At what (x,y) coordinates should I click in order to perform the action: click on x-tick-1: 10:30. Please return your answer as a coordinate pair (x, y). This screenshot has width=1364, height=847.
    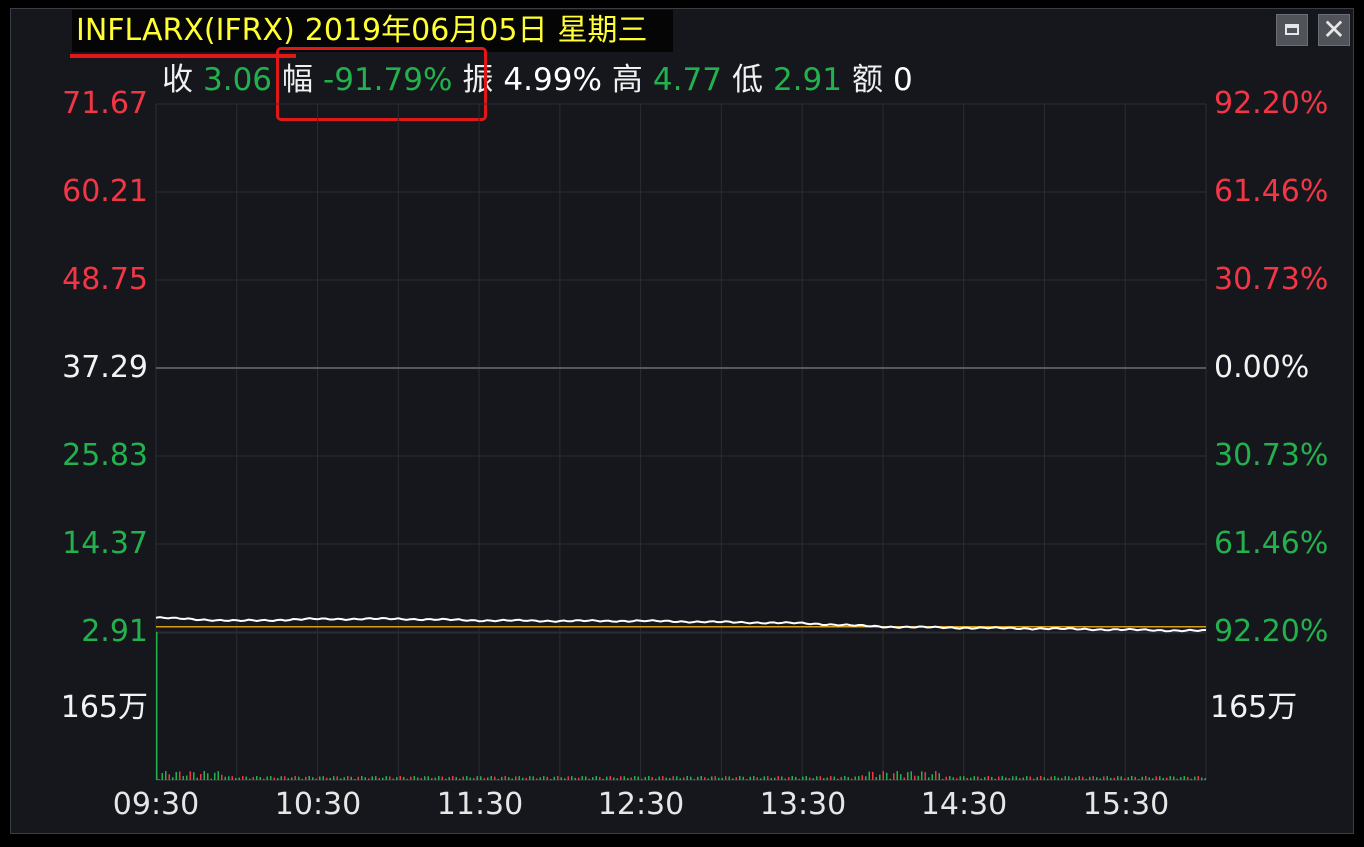
    Looking at the image, I should click on (318, 804).